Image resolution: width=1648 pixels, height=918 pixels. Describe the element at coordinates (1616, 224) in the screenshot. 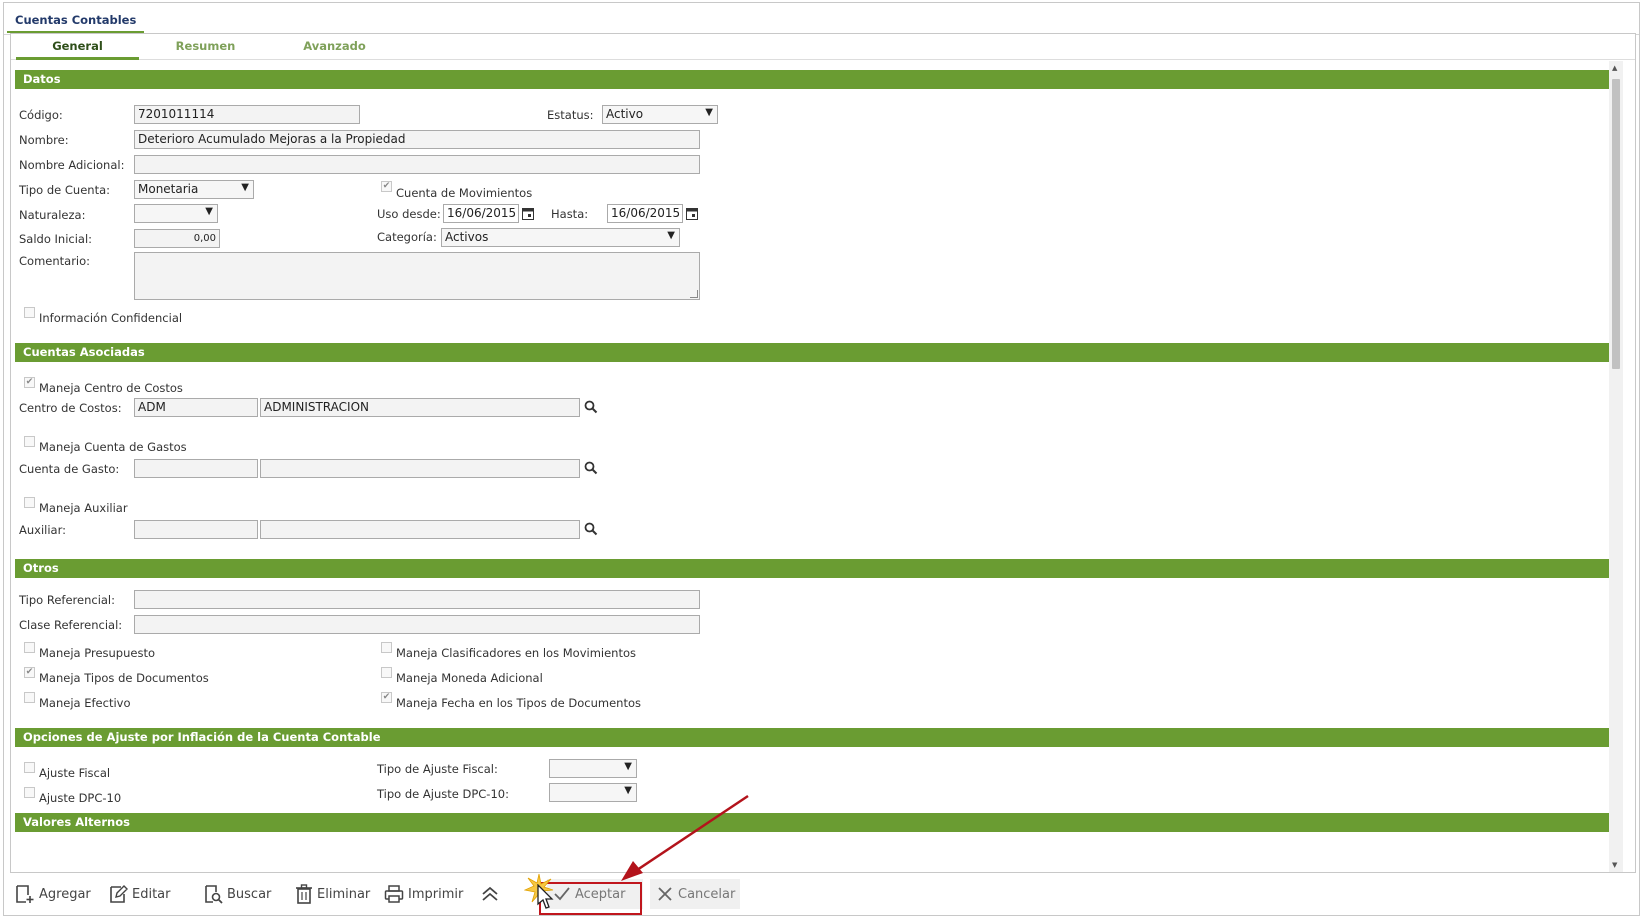

I see `scrollbar-thumb` at that location.